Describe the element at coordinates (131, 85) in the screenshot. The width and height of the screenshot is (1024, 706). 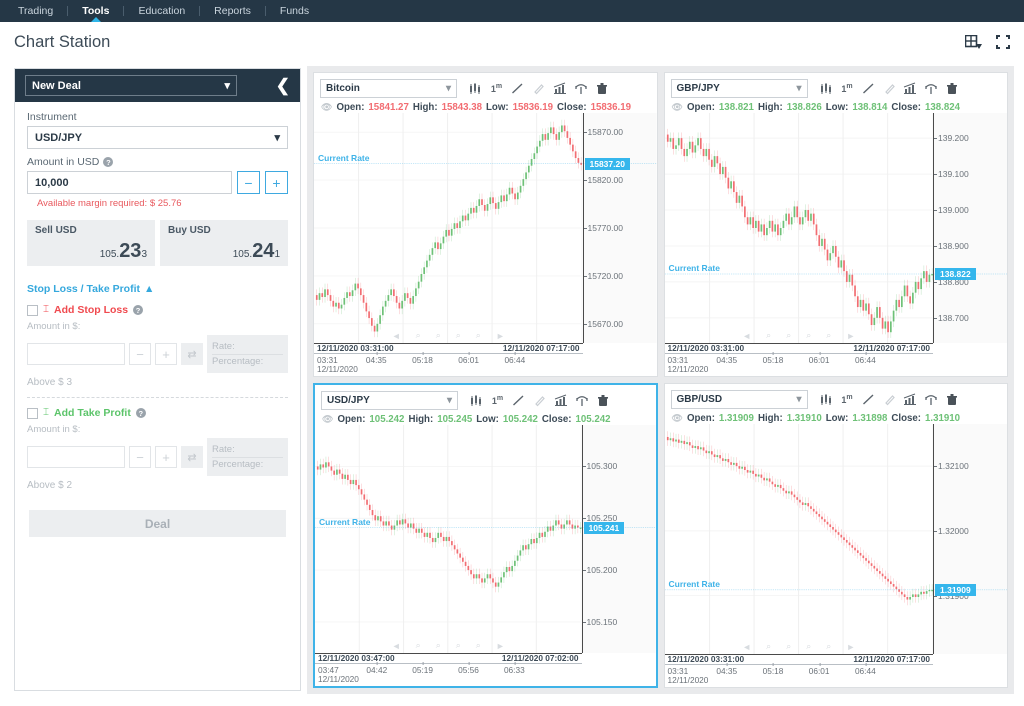
I see `deal-type-select: New Deal ▾` at that location.